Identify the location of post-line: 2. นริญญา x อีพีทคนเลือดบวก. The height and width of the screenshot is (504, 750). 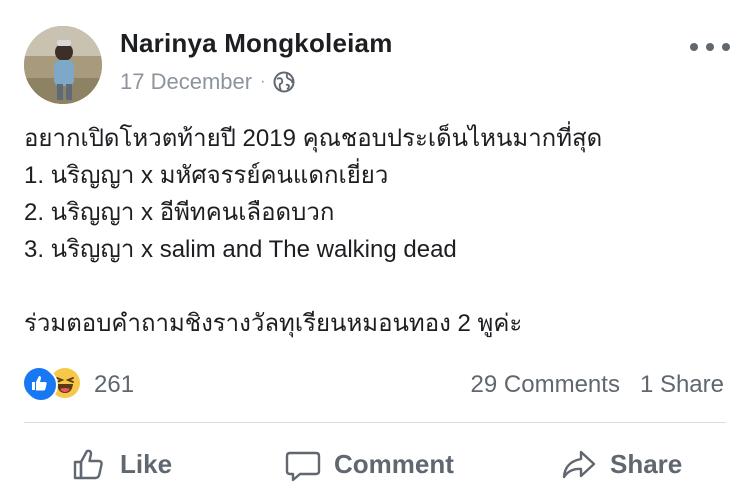
(179, 212).